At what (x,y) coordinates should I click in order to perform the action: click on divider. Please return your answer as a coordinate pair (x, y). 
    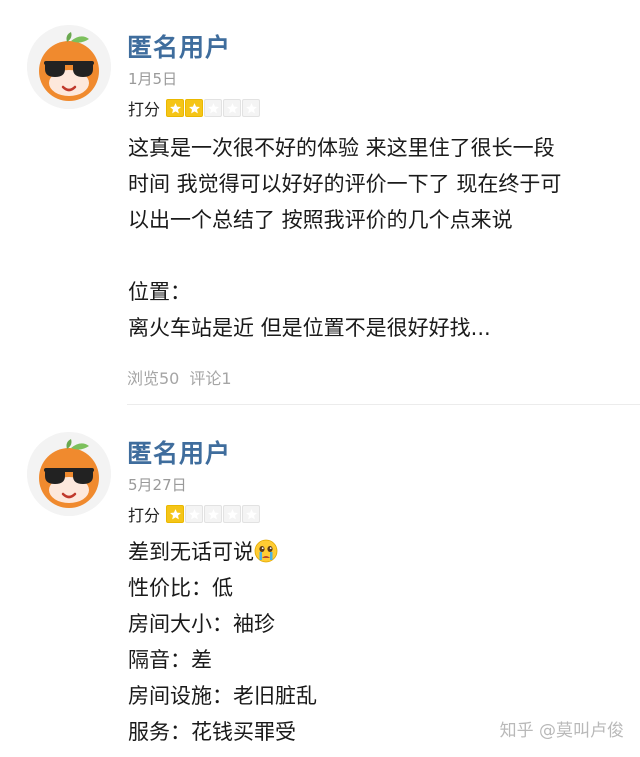
    Looking at the image, I should click on (383, 404).